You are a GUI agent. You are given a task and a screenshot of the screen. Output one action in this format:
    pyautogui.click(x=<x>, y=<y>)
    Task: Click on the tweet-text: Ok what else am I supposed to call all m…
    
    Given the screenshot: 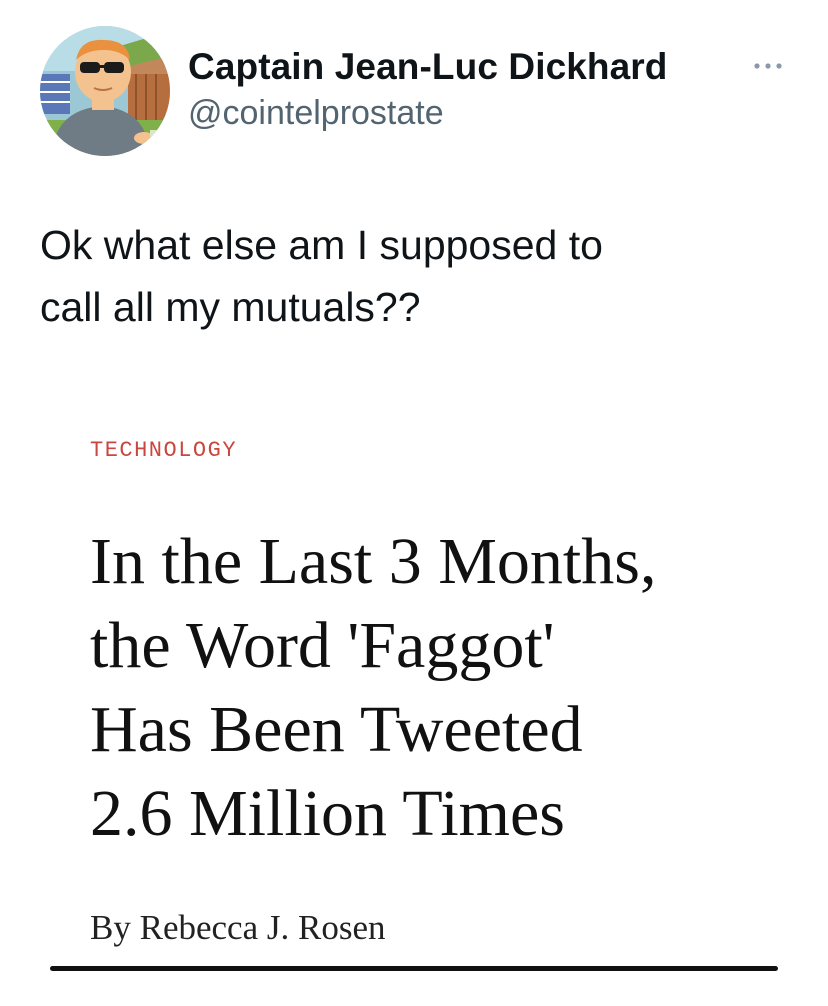 What is the action you would take?
    pyautogui.click(x=410, y=276)
    